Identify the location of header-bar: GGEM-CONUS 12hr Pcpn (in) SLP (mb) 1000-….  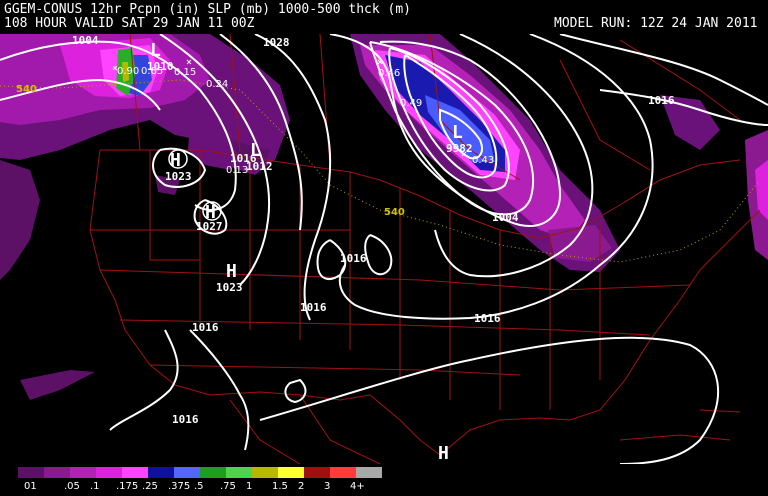
(384, 17).